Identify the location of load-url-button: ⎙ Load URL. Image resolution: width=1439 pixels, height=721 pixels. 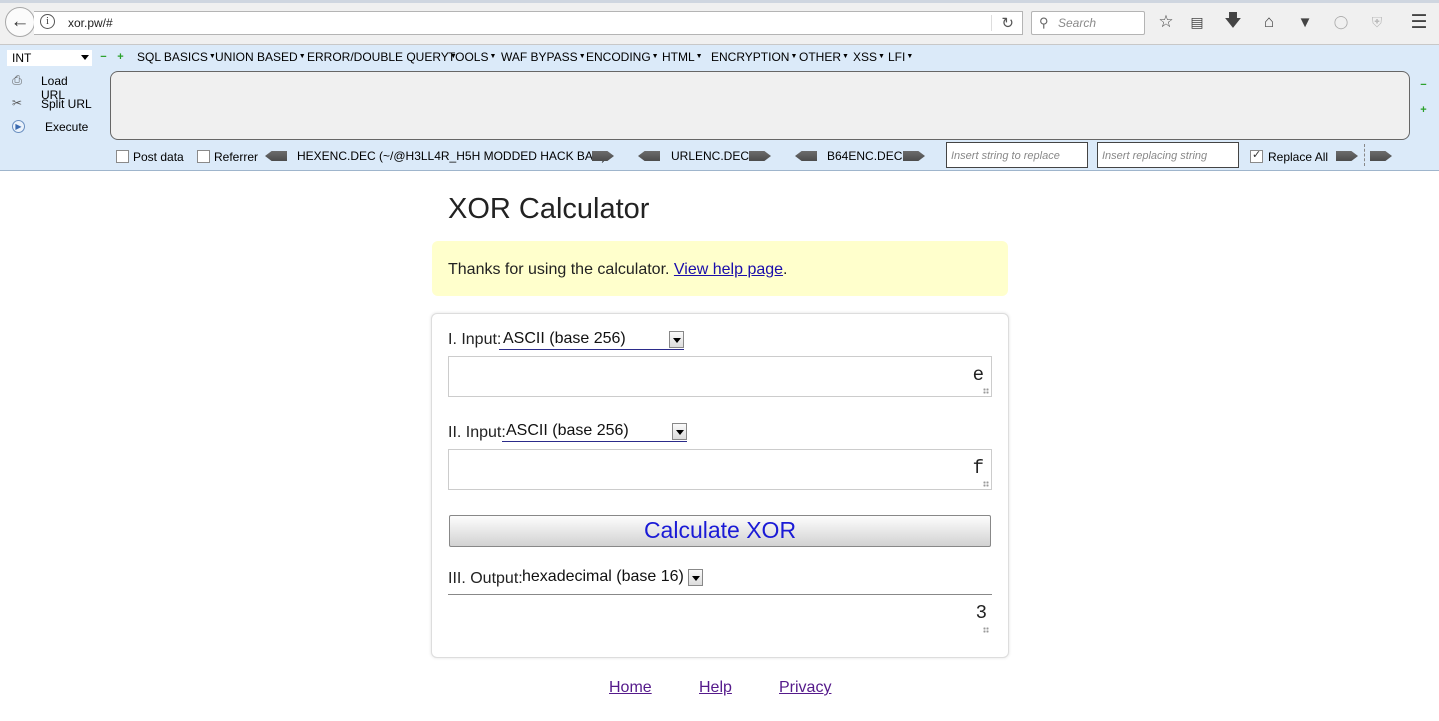
(50, 86).